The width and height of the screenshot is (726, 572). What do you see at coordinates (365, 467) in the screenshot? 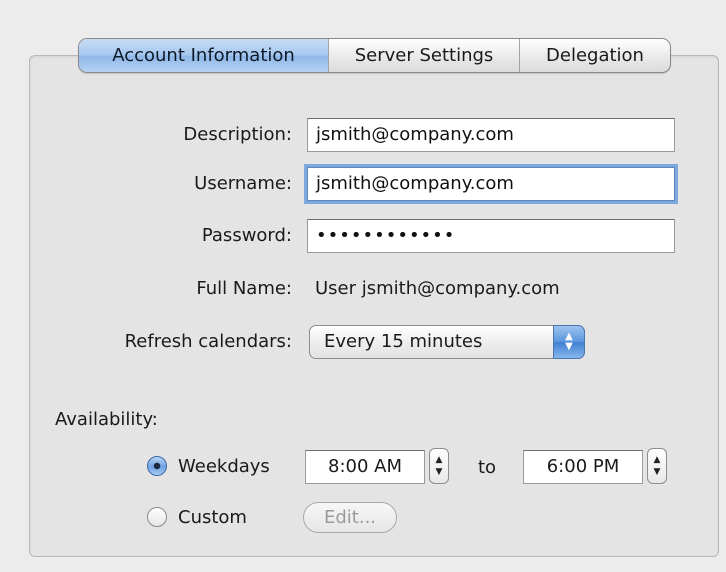
I see `start-time-field: 8:00 AM` at bounding box center [365, 467].